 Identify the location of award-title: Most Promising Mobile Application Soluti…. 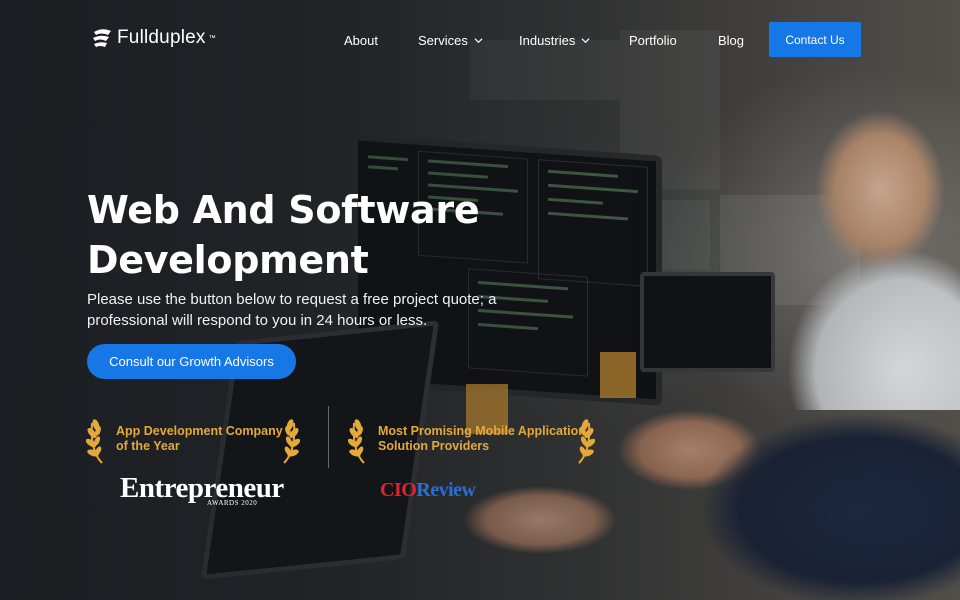
(482, 439).